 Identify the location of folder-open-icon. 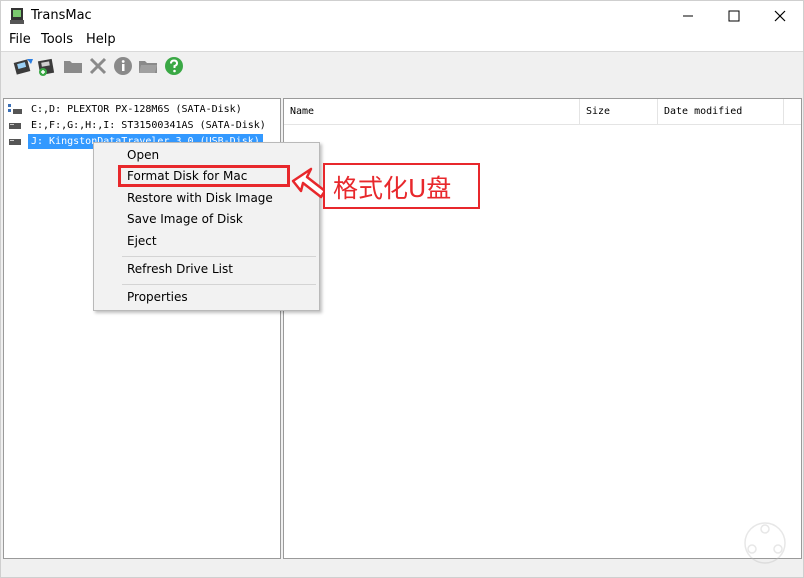
(148, 66).